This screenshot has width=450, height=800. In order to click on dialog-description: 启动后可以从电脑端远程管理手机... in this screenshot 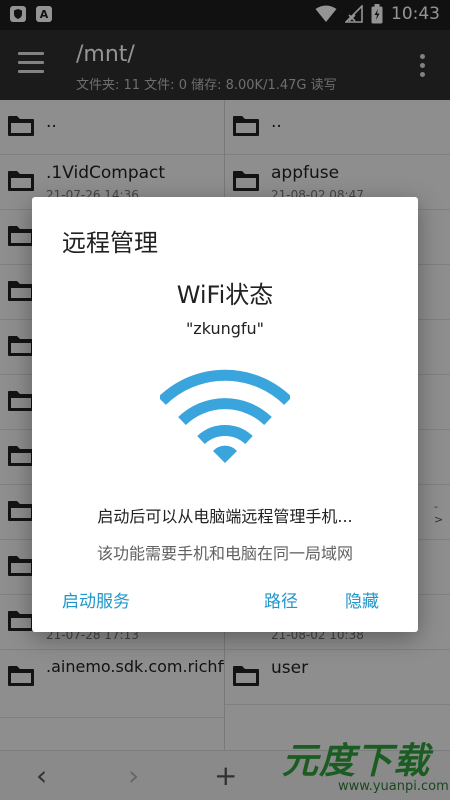, I will do `click(225, 516)`.